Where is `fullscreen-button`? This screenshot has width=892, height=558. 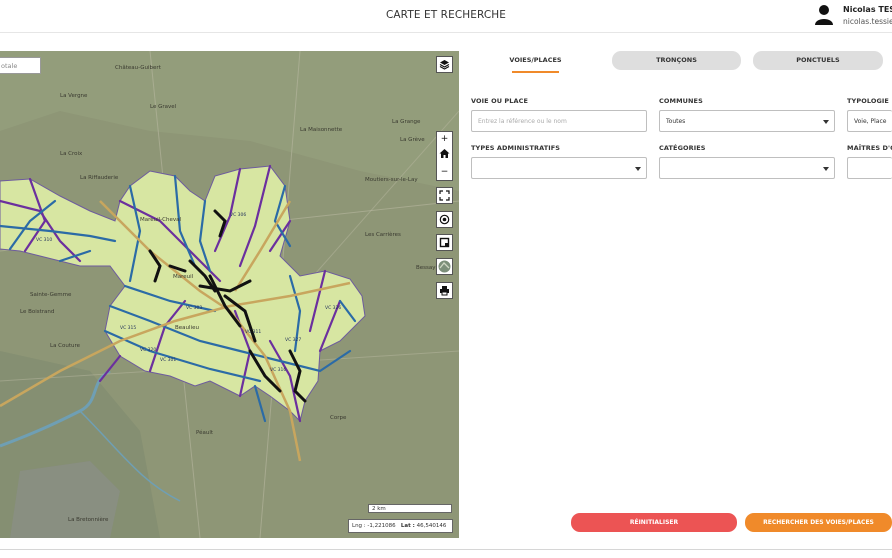
fullscreen-button is located at coordinates (444, 195).